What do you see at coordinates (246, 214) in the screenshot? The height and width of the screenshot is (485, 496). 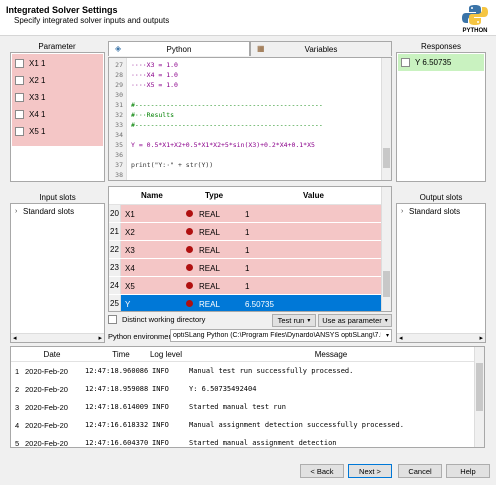 I see `grid-row: 20 X1 REAL 1` at bounding box center [246, 214].